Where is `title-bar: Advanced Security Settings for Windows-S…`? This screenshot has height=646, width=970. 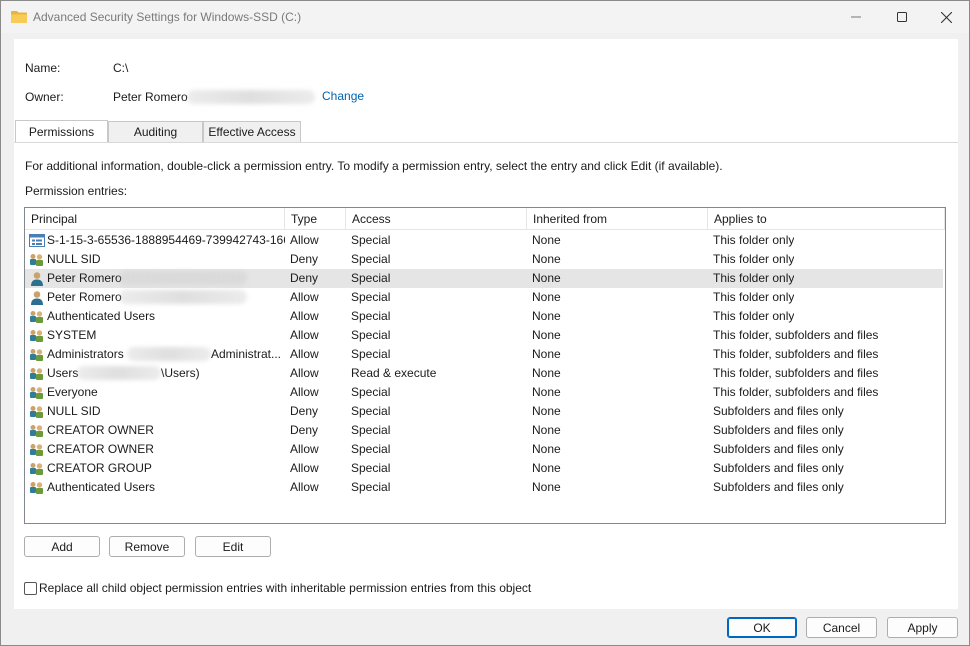 title-bar: Advanced Security Settings for Windows-S… is located at coordinates (485, 17).